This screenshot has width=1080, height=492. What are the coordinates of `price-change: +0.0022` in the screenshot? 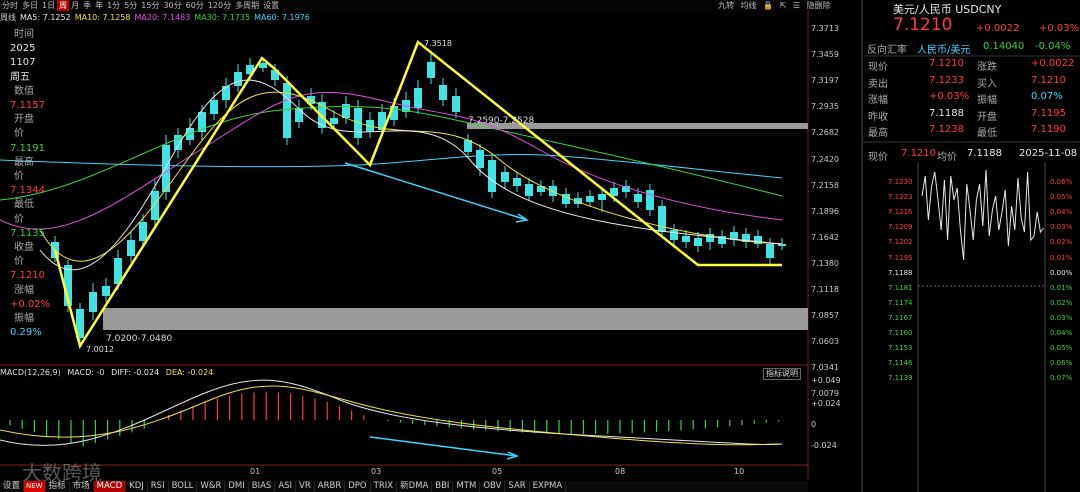 It's located at (998, 28).